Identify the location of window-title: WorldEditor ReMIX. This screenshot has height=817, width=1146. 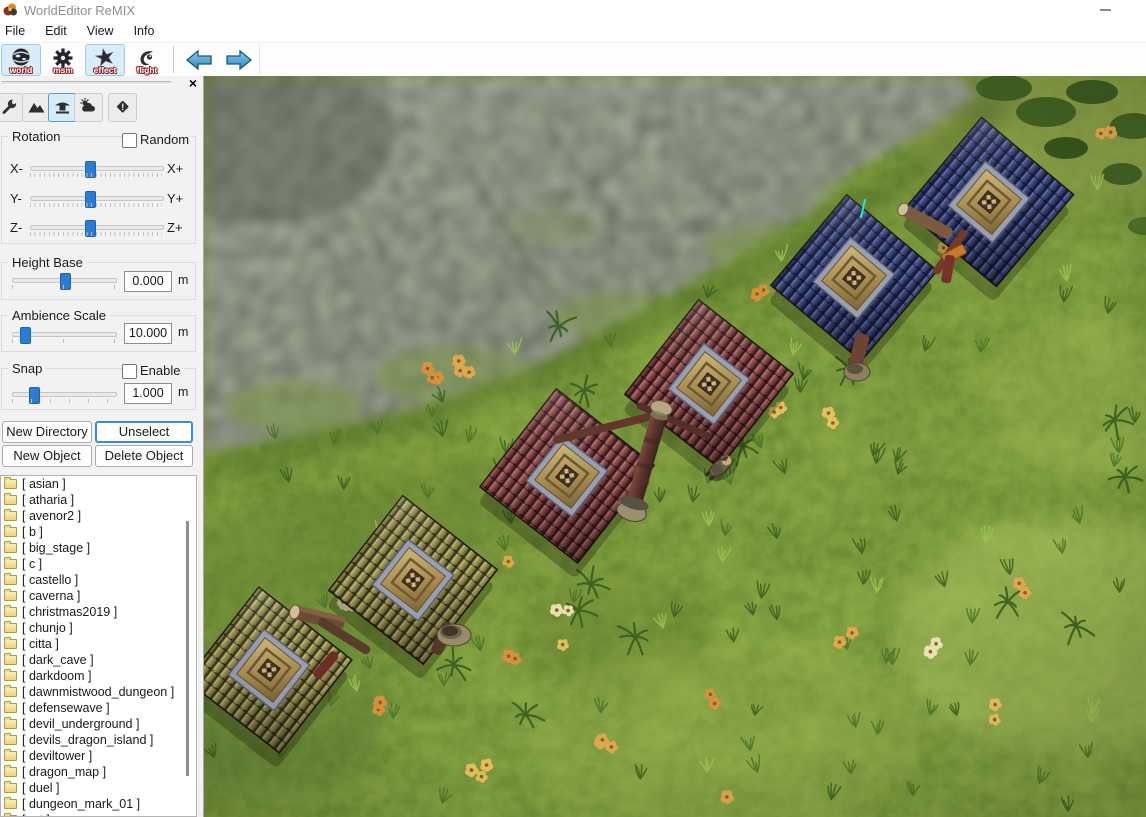
(80, 10).